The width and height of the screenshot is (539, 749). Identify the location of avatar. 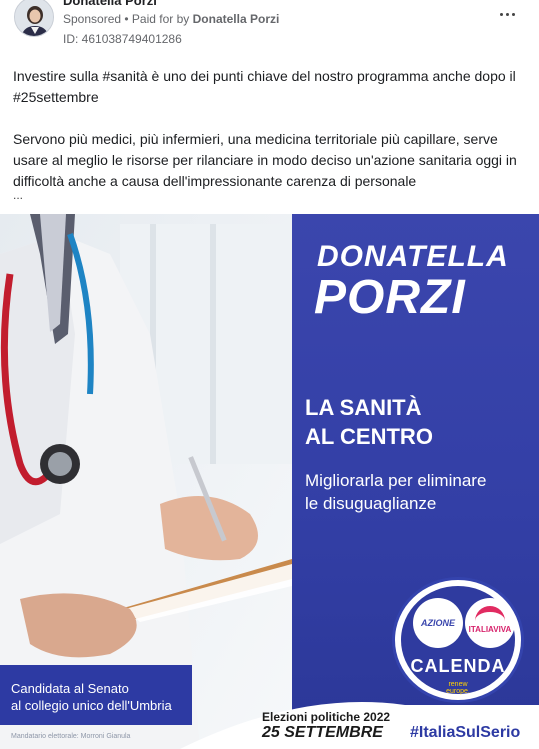
(34, 18).